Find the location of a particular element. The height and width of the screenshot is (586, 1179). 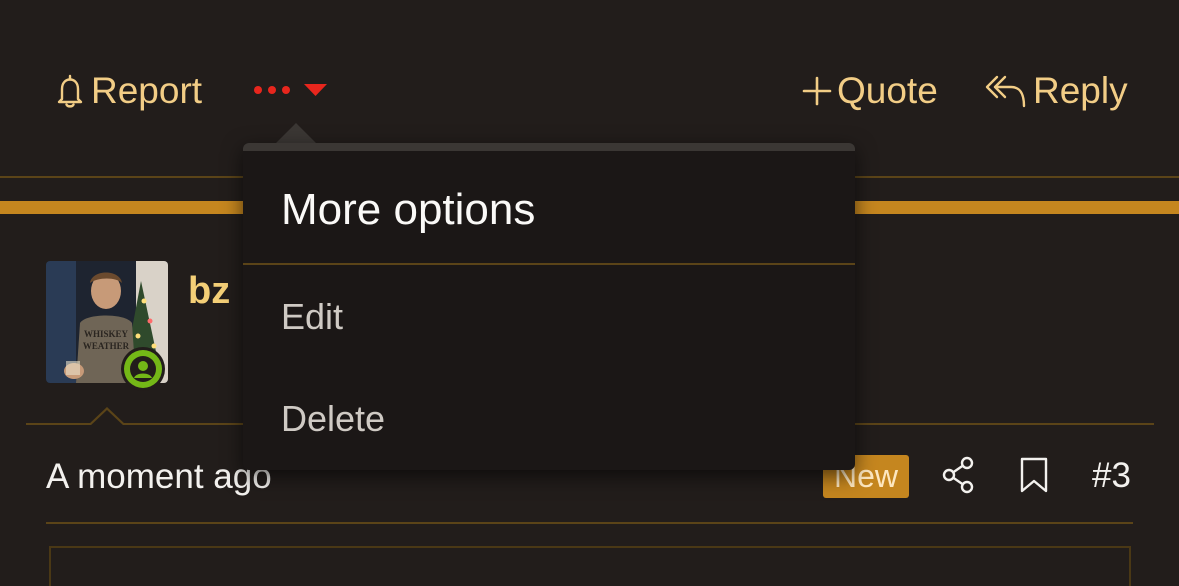

bookmark-icon is located at coordinates (1034, 475).